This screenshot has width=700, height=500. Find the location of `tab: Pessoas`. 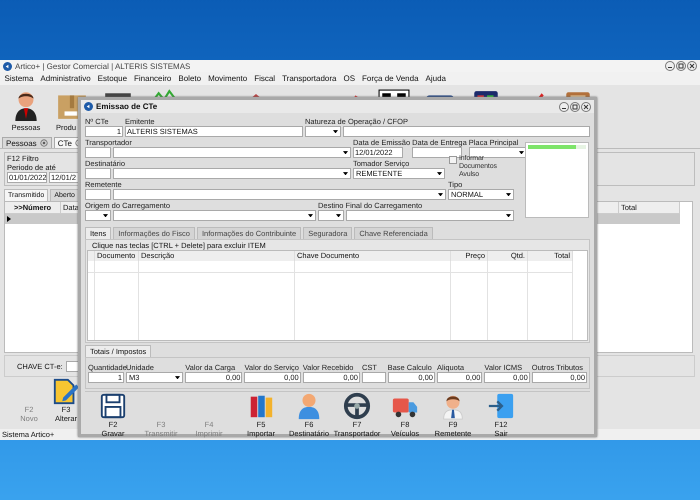

tab: Pessoas is located at coordinates (27, 142).